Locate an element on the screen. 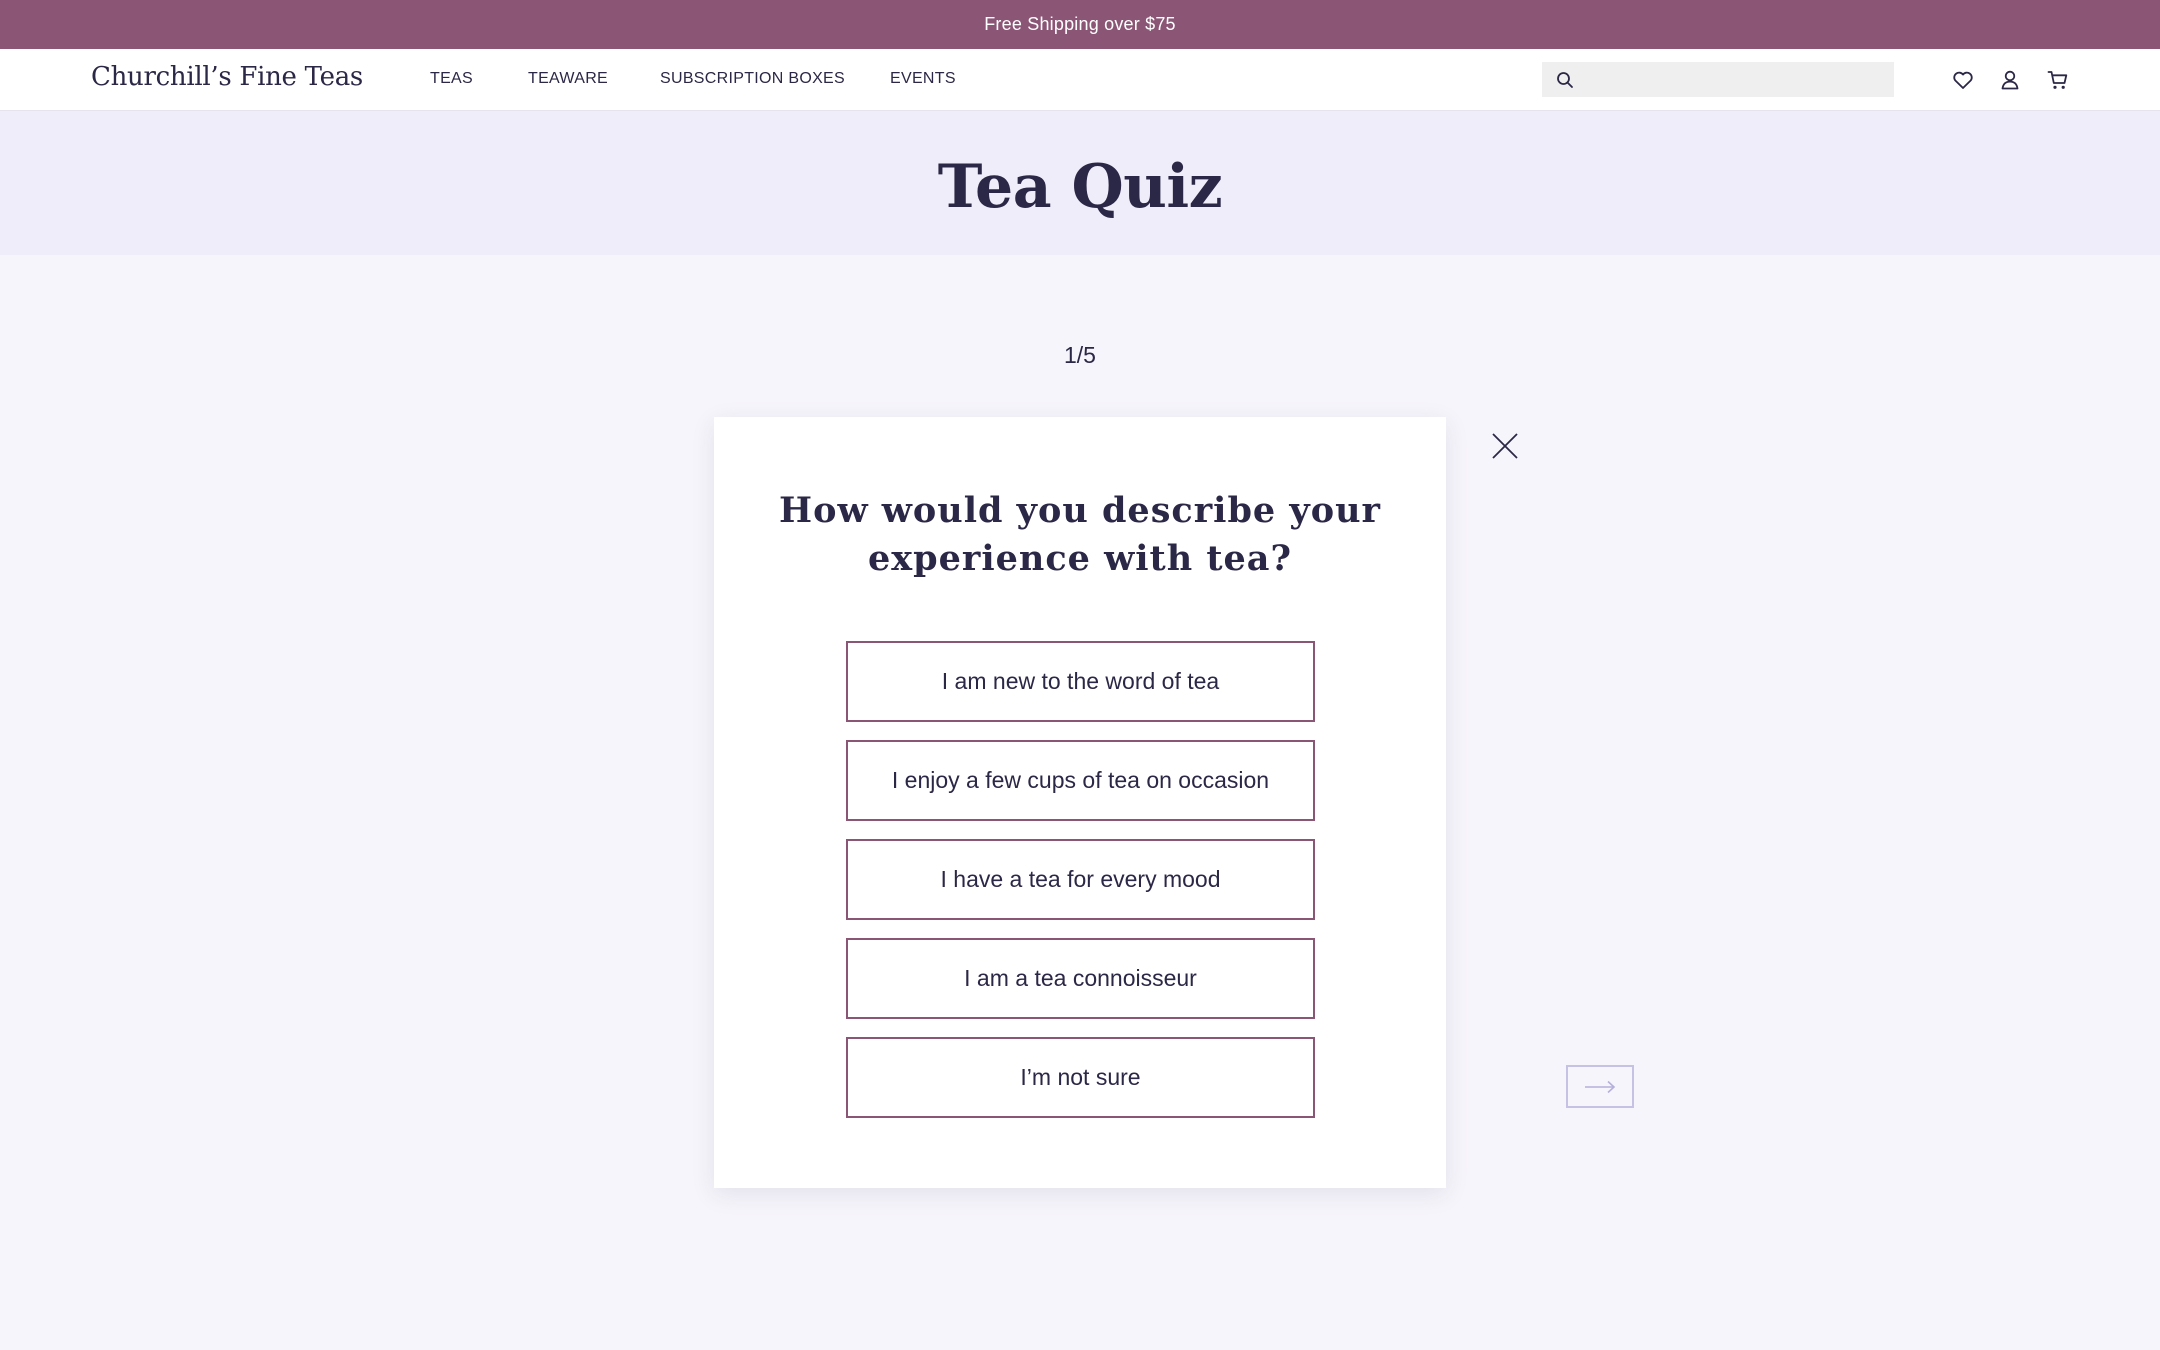 Image resolution: width=2160 pixels, height=1350 pixels. nav-item-teaware: TEAWARE is located at coordinates (568, 79).